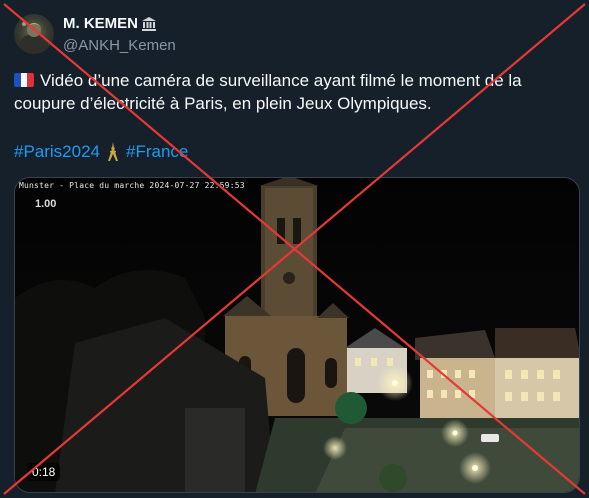 The height and width of the screenshot is (498, 589). What do you see at coordinates (113, 152) in the screenshot?
I see `eiffel-tower-icon` at bounding box center [113, 152].